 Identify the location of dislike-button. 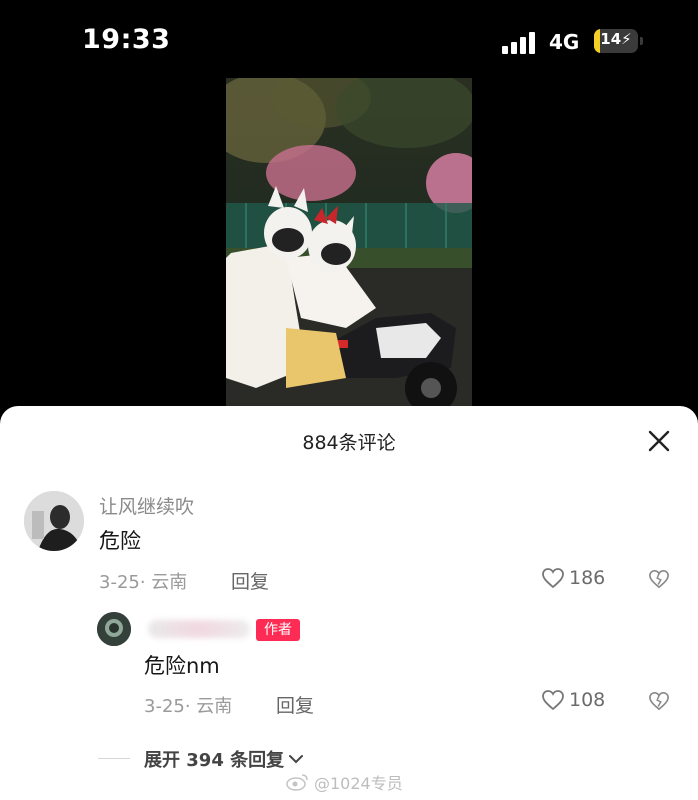
(659, 581).